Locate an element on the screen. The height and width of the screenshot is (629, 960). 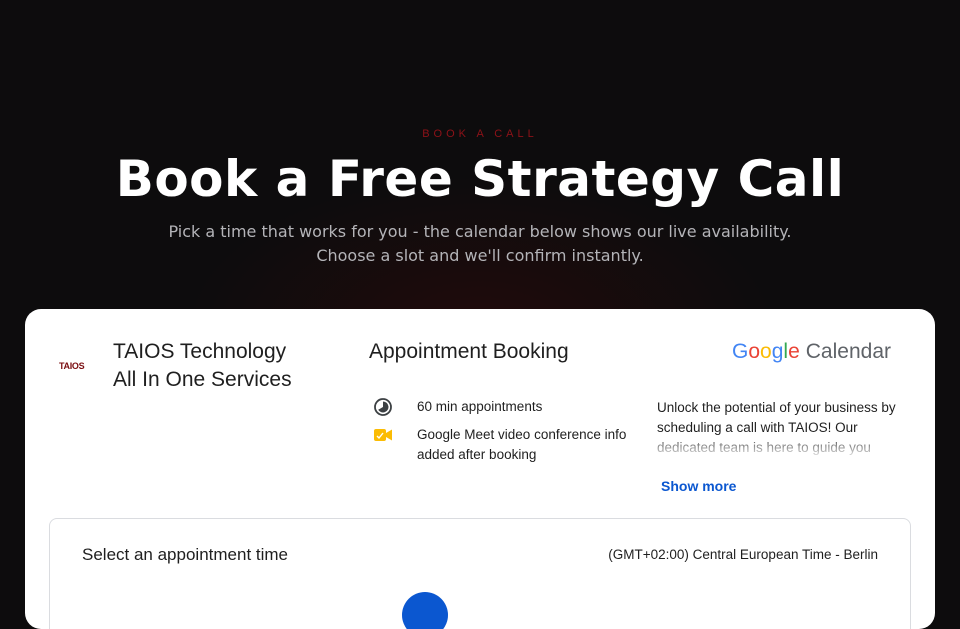
google-letter: e is located at coordinates (794, 351).